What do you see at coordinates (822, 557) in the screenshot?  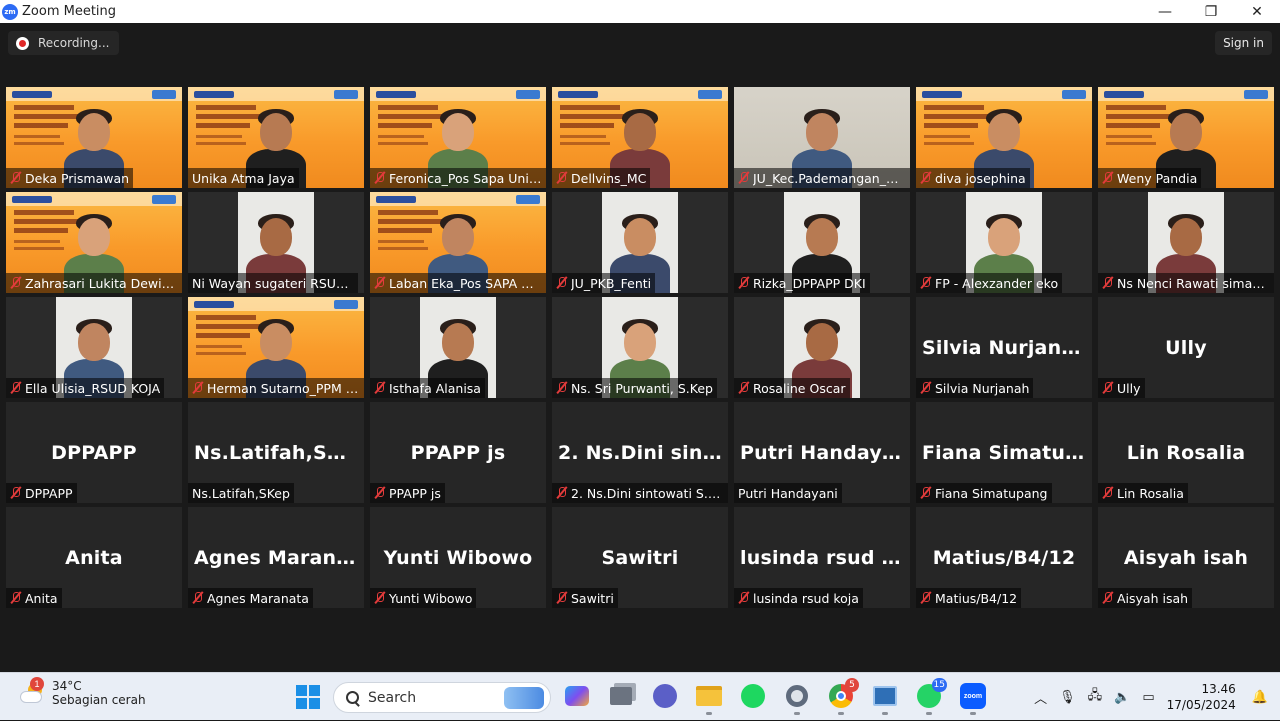 I see `participant-tile: lusinda rsud koja lusinda rsud koja` at bounding box center [822, 557].